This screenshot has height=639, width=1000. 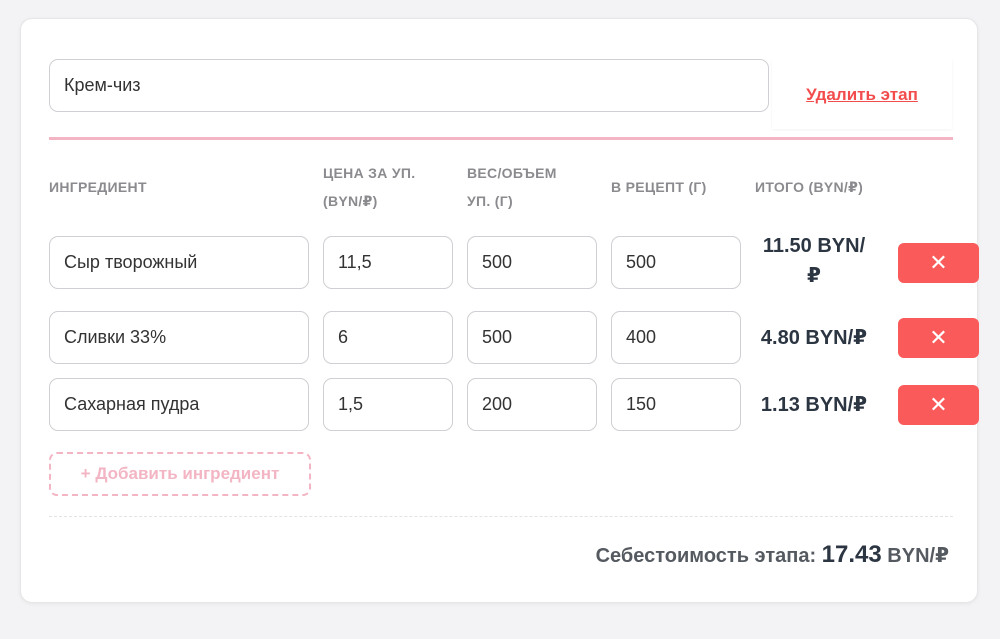 What do you see at coordinates (369, 187) in the screenshot?
I see `header-price: ЦЕНА ЗА УП. (BYN/₽)` at bounding box center [369, 187].